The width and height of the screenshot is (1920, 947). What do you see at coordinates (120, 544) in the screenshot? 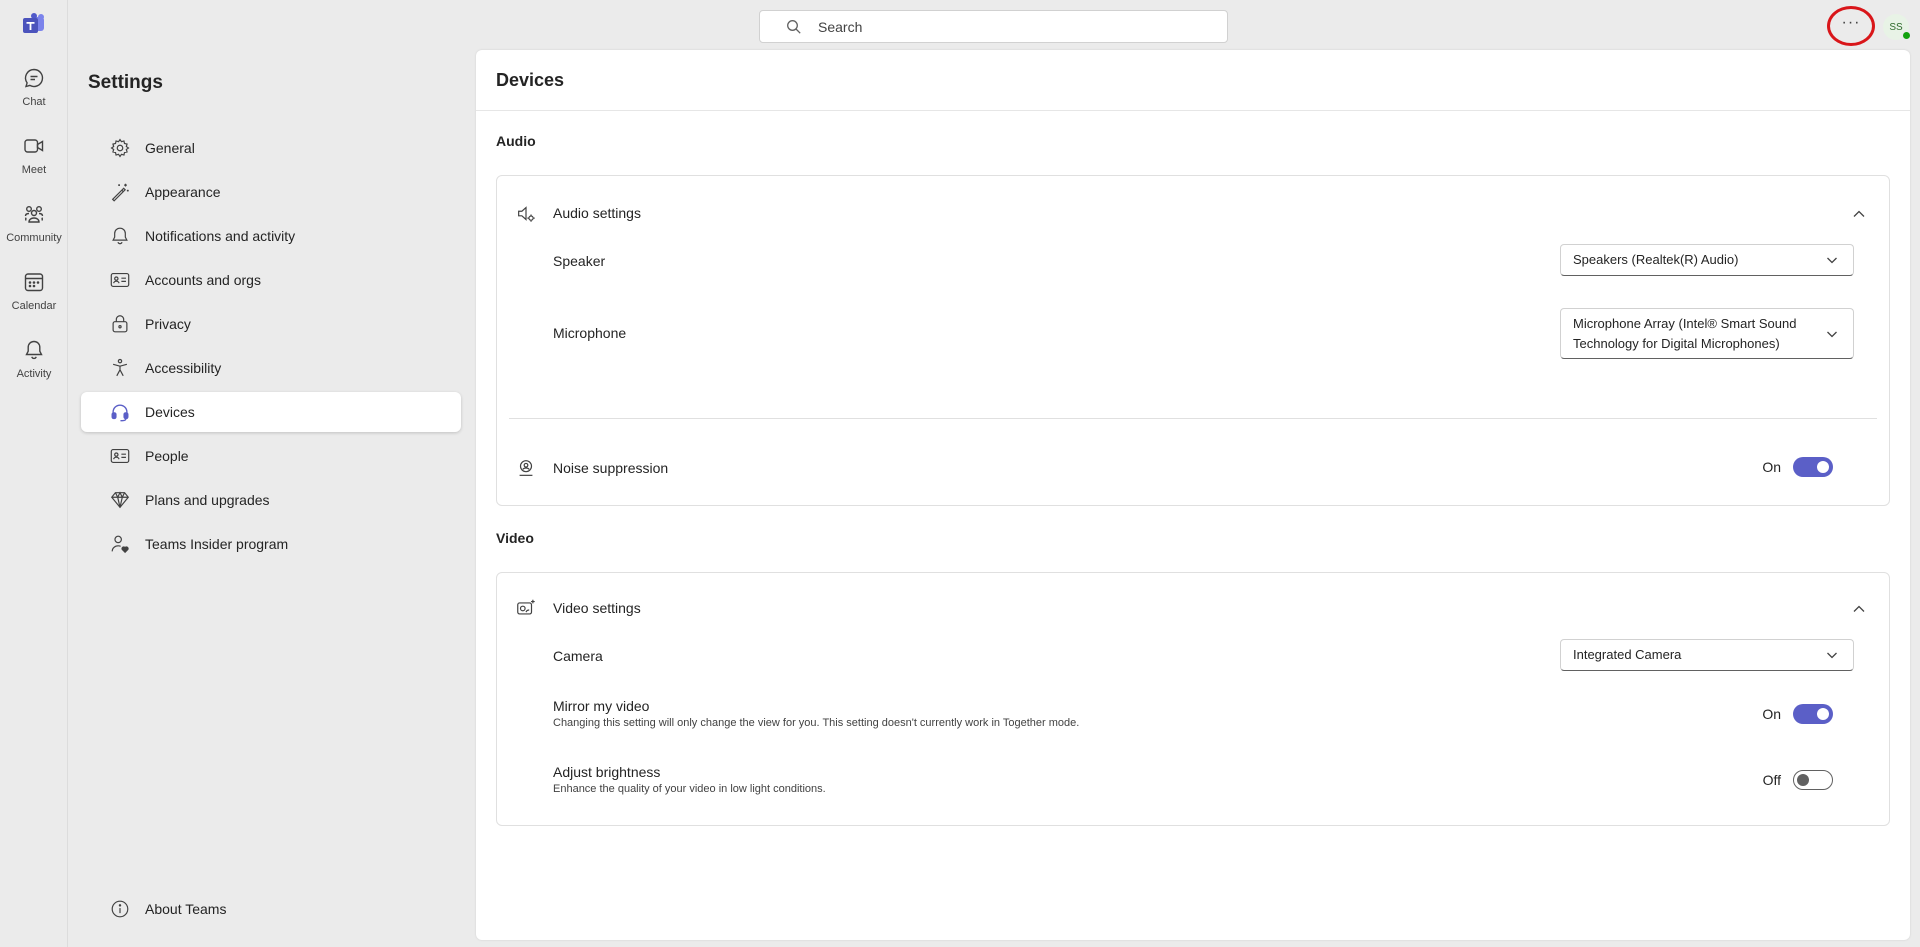
I see `person-heart-icon` at bounding box center [120, 544].